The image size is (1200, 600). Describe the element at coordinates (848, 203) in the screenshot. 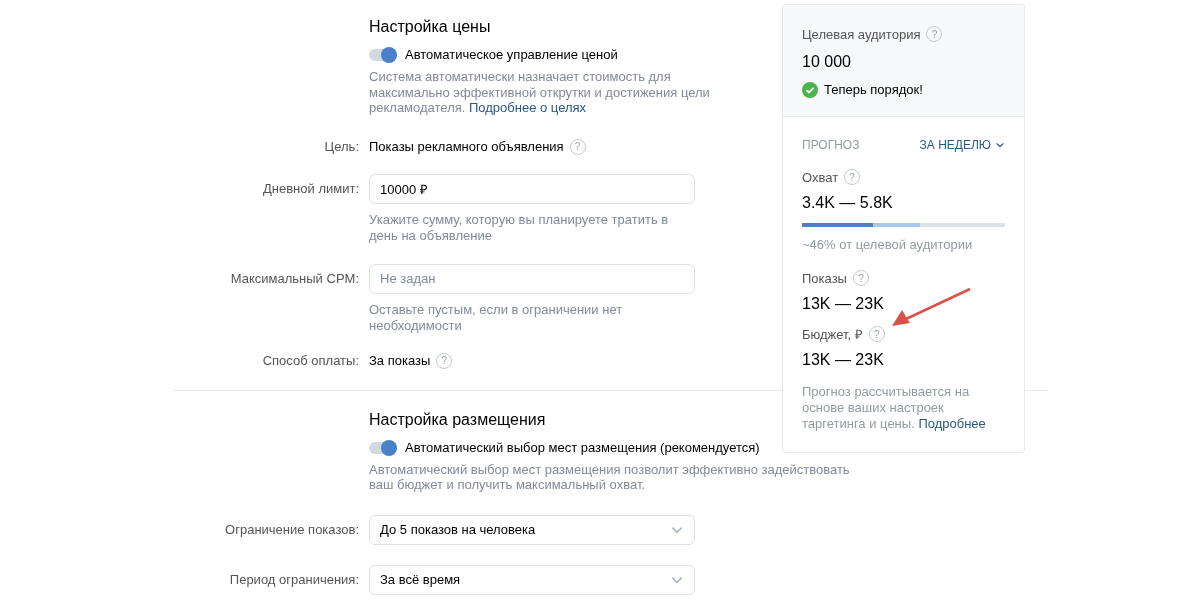

I see `metric-value: 3.4K — 5.8K` at that location.